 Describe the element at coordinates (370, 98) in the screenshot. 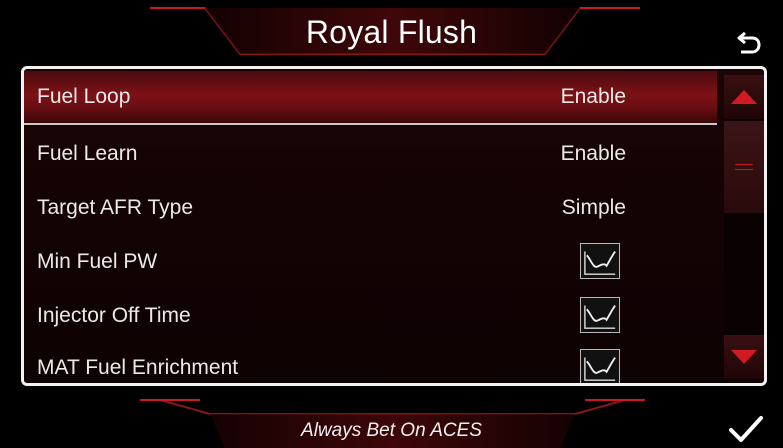

I see `list-item-fuel-loop: Fuel Loop Enable` at that location.